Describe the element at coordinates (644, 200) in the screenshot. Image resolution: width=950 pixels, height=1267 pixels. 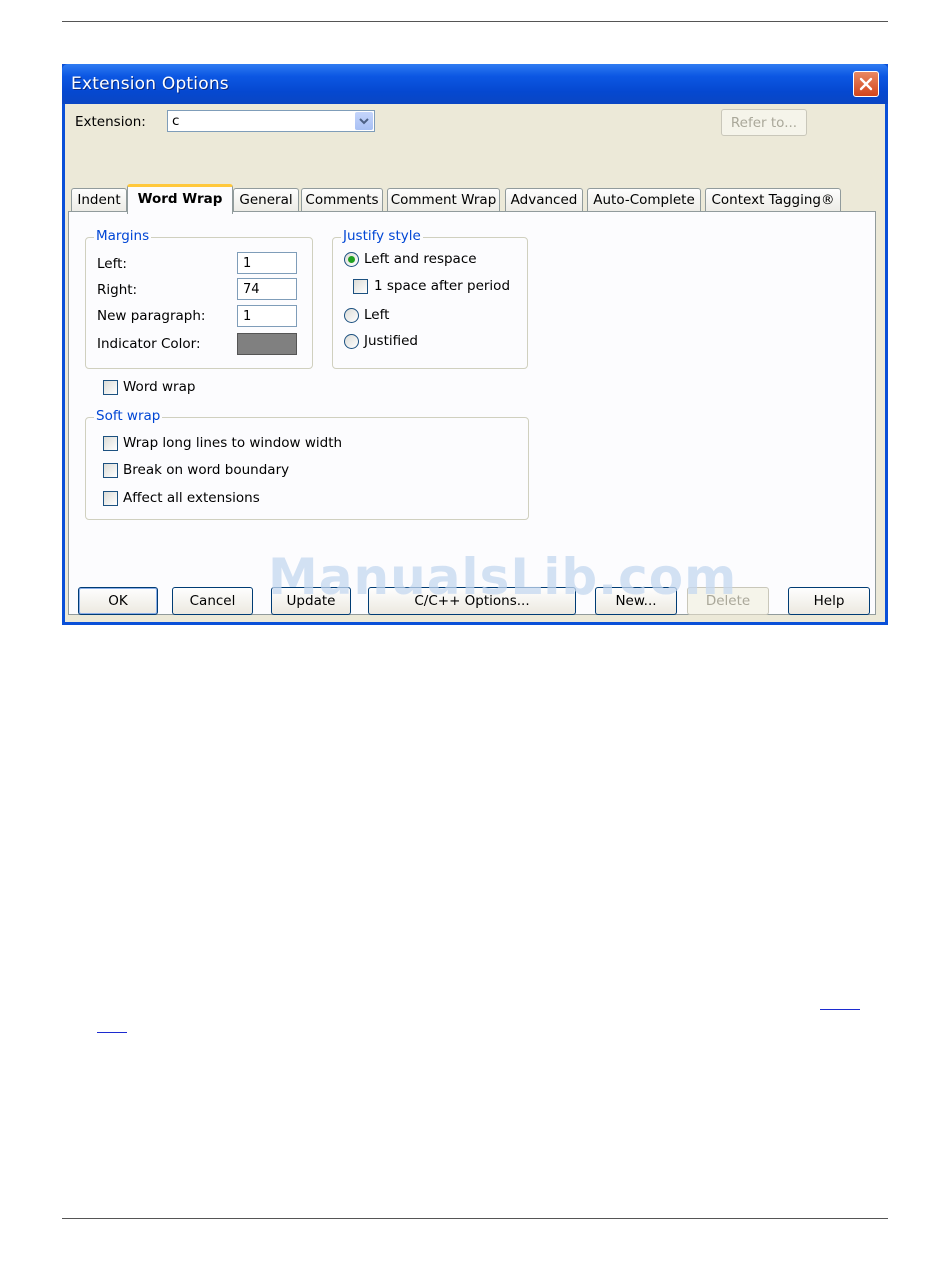
I see `tab-auto-complete: Auto-Complete` at that location.